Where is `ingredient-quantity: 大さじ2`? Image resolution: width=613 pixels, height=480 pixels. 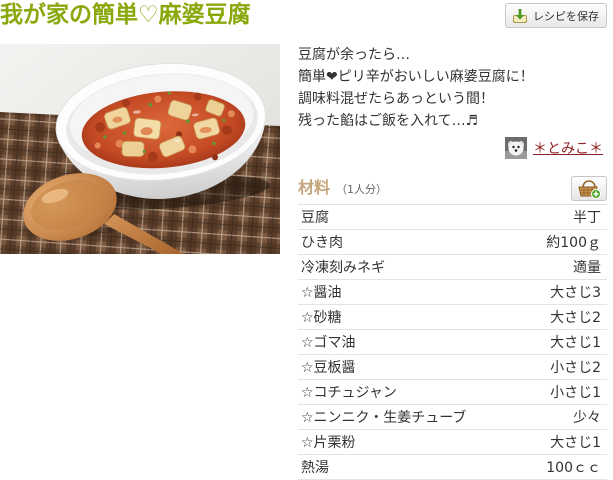 ingredient-quantity: 大さじ2 is located at coordinates (575, 318).